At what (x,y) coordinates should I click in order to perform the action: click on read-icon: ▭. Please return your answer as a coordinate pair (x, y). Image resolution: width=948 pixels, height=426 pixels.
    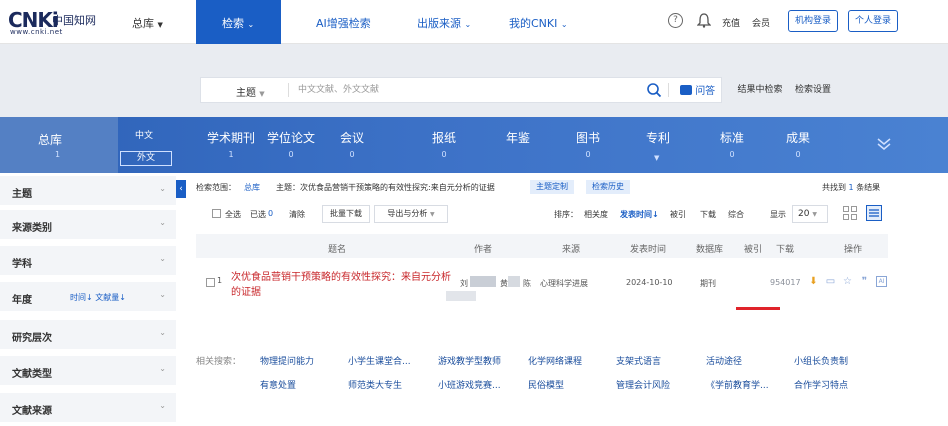
    Looking at the image, I should click on (830, 281).